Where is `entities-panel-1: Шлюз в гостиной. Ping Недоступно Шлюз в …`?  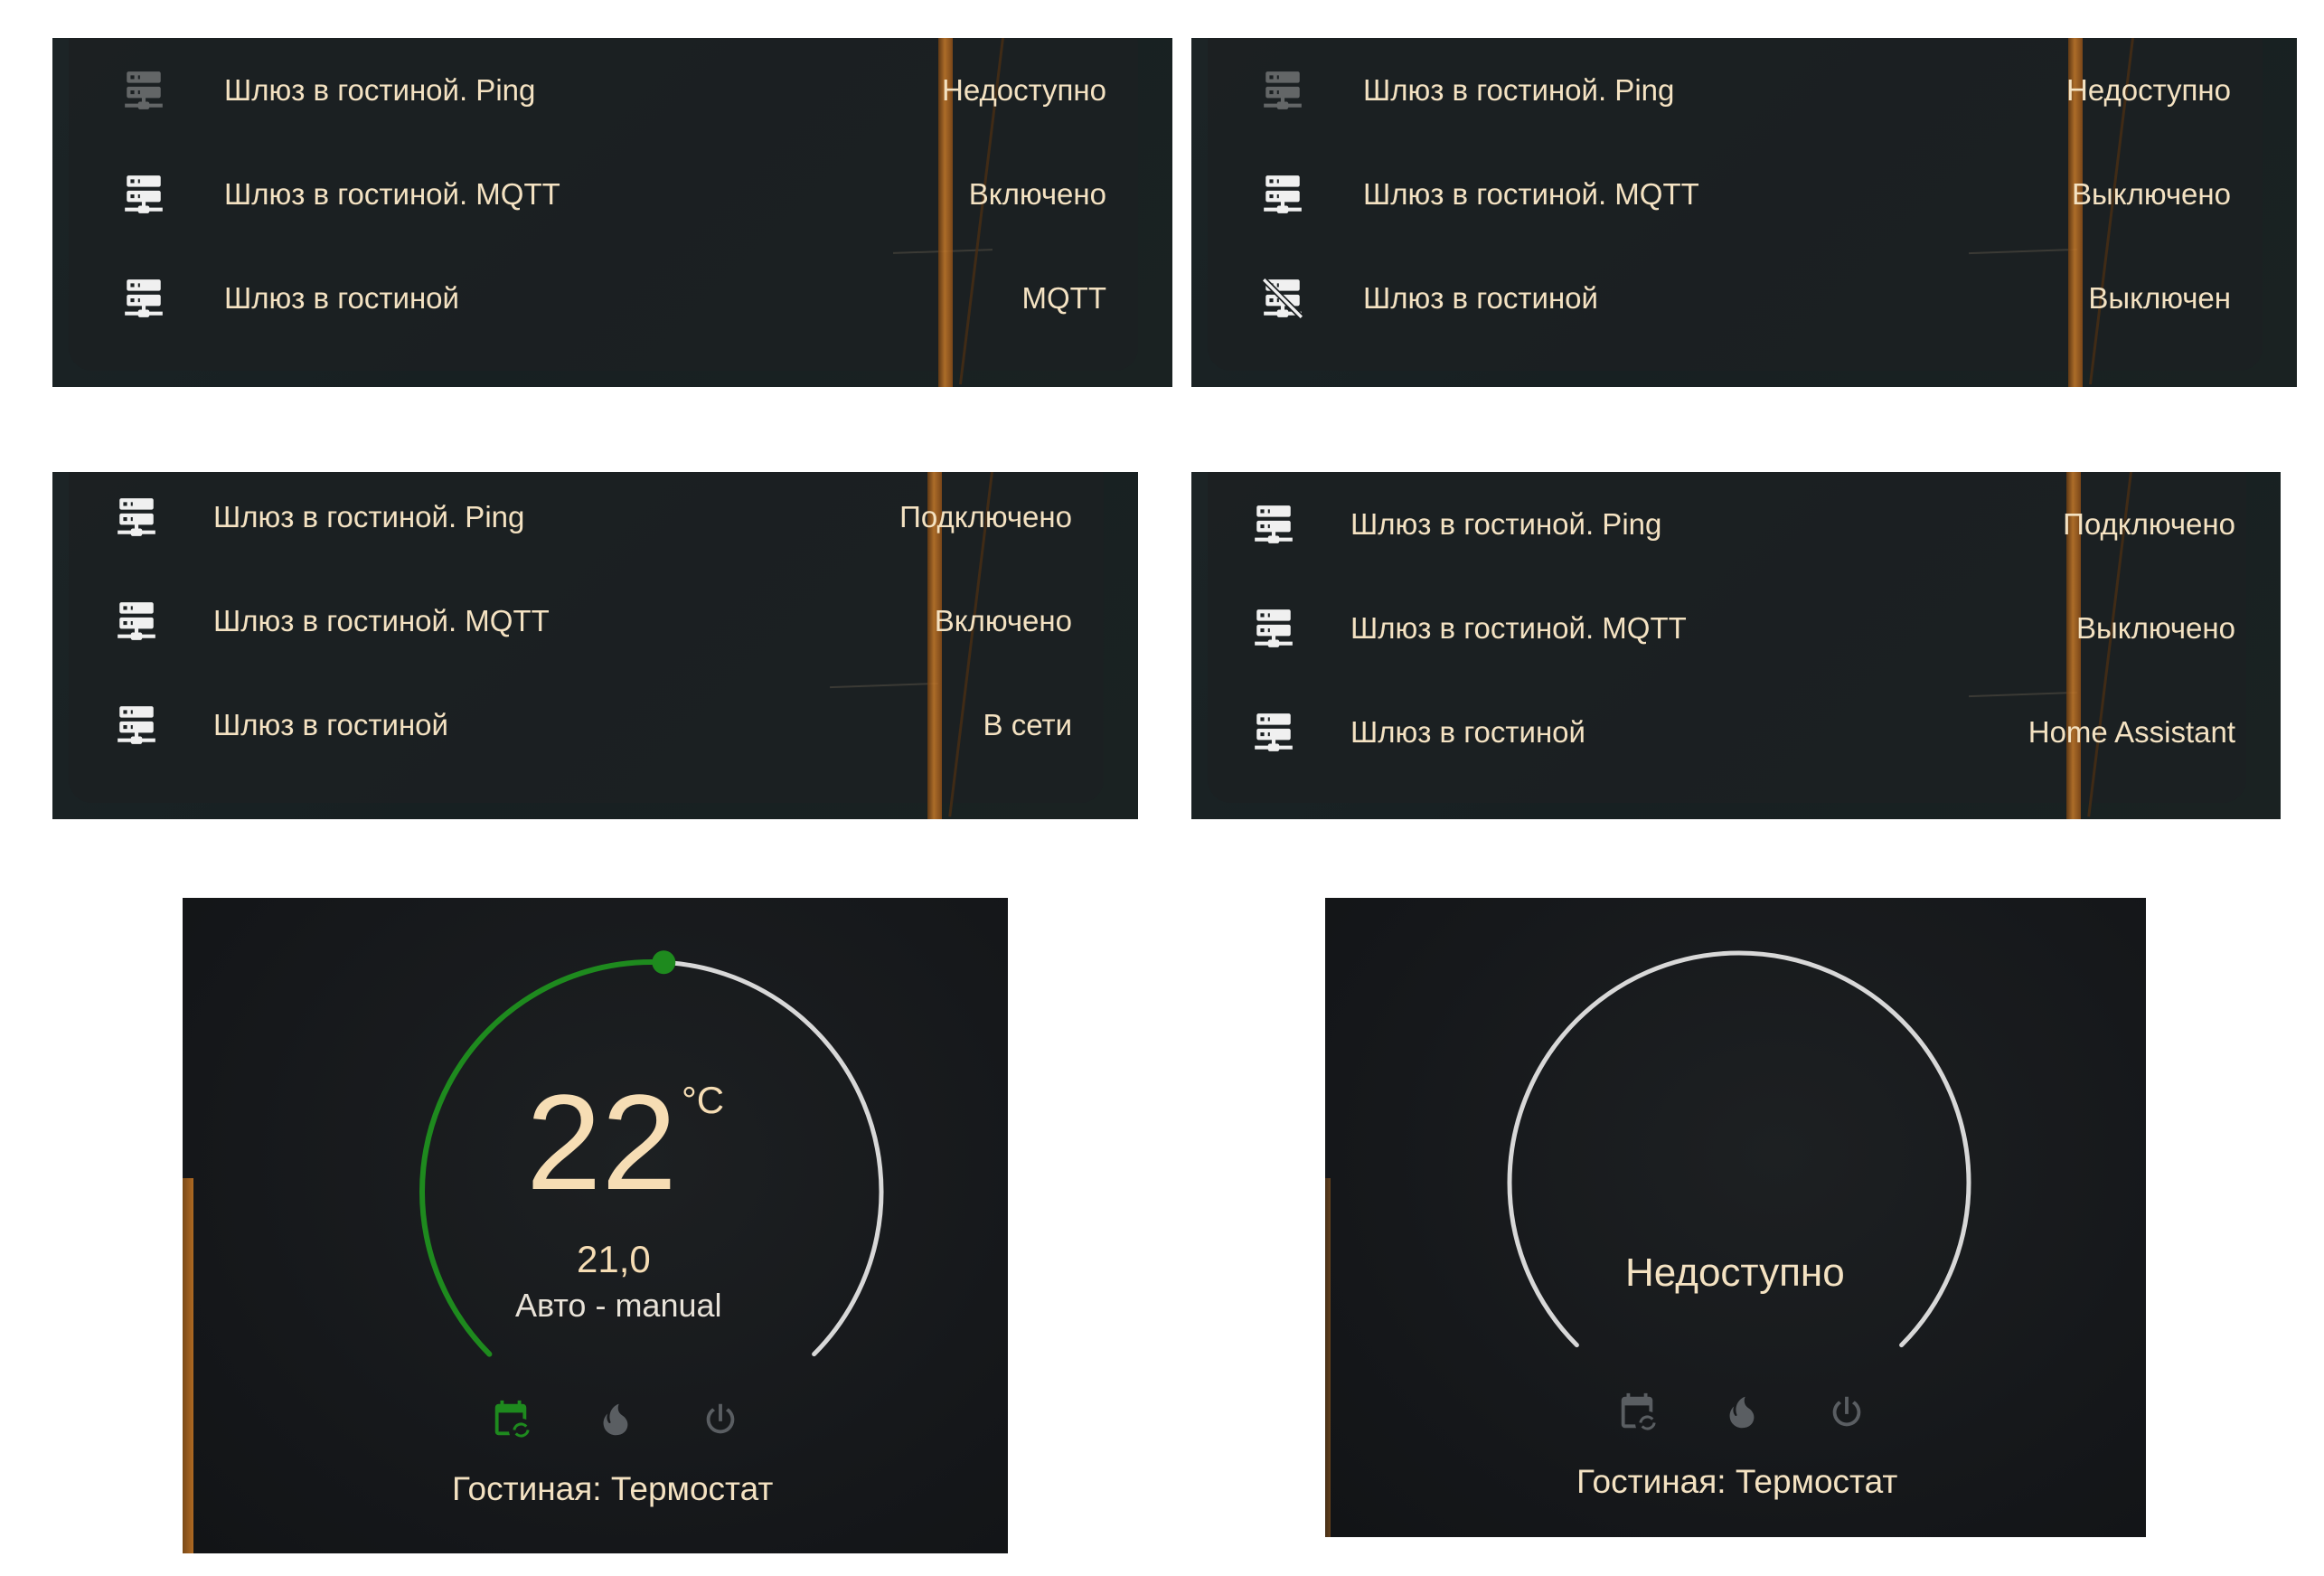
entities-panel-1: Шлюз в гостиной. Ping Недоступно Шлюз в … is located at coordinates (612, 212).